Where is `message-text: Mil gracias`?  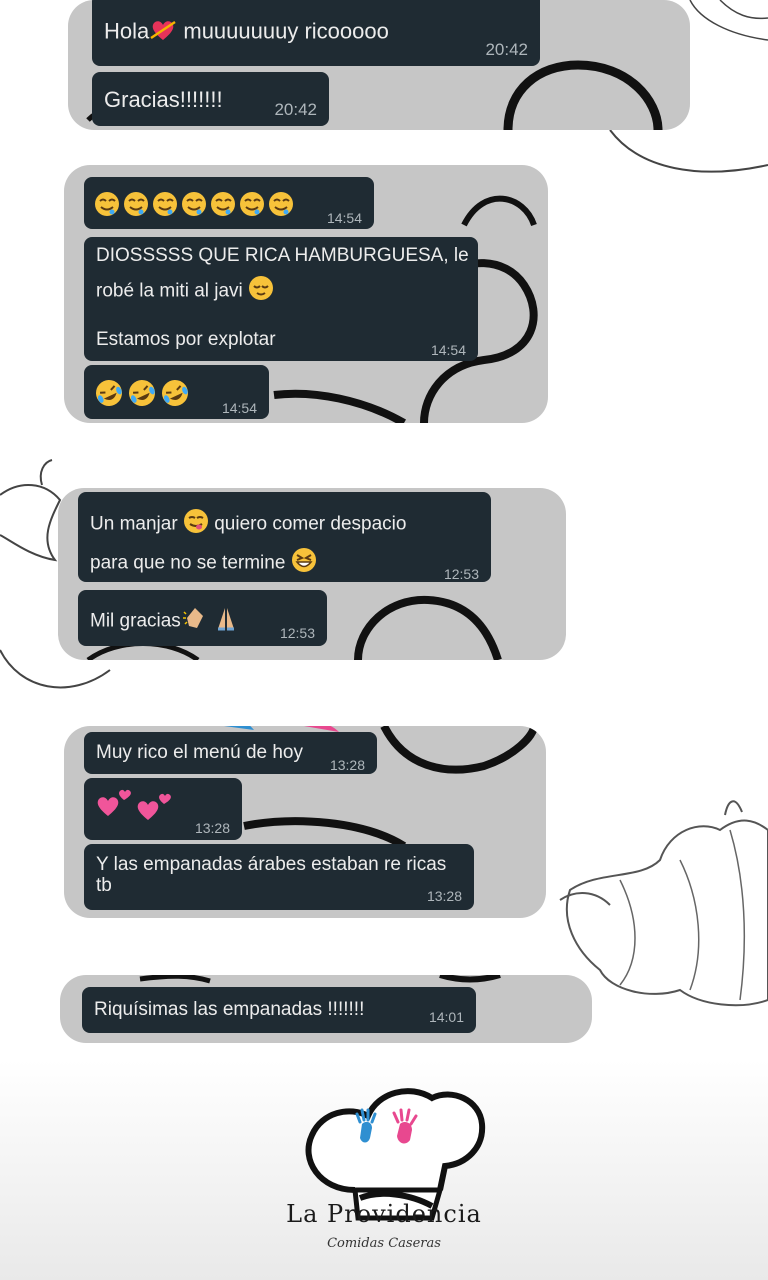
message-text: Mil gracias is located at coordinates (135, 621).